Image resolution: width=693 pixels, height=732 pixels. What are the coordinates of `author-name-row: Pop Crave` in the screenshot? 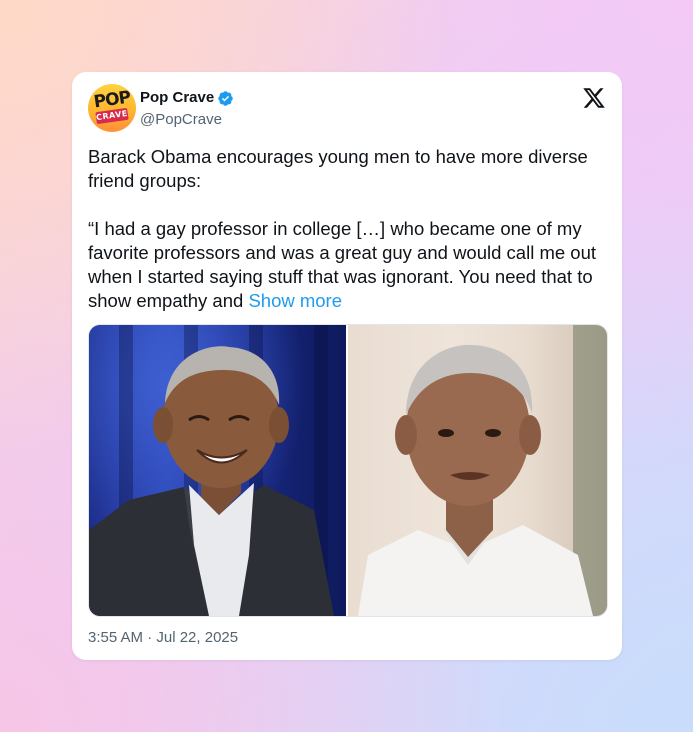 It's located at (187, 98).